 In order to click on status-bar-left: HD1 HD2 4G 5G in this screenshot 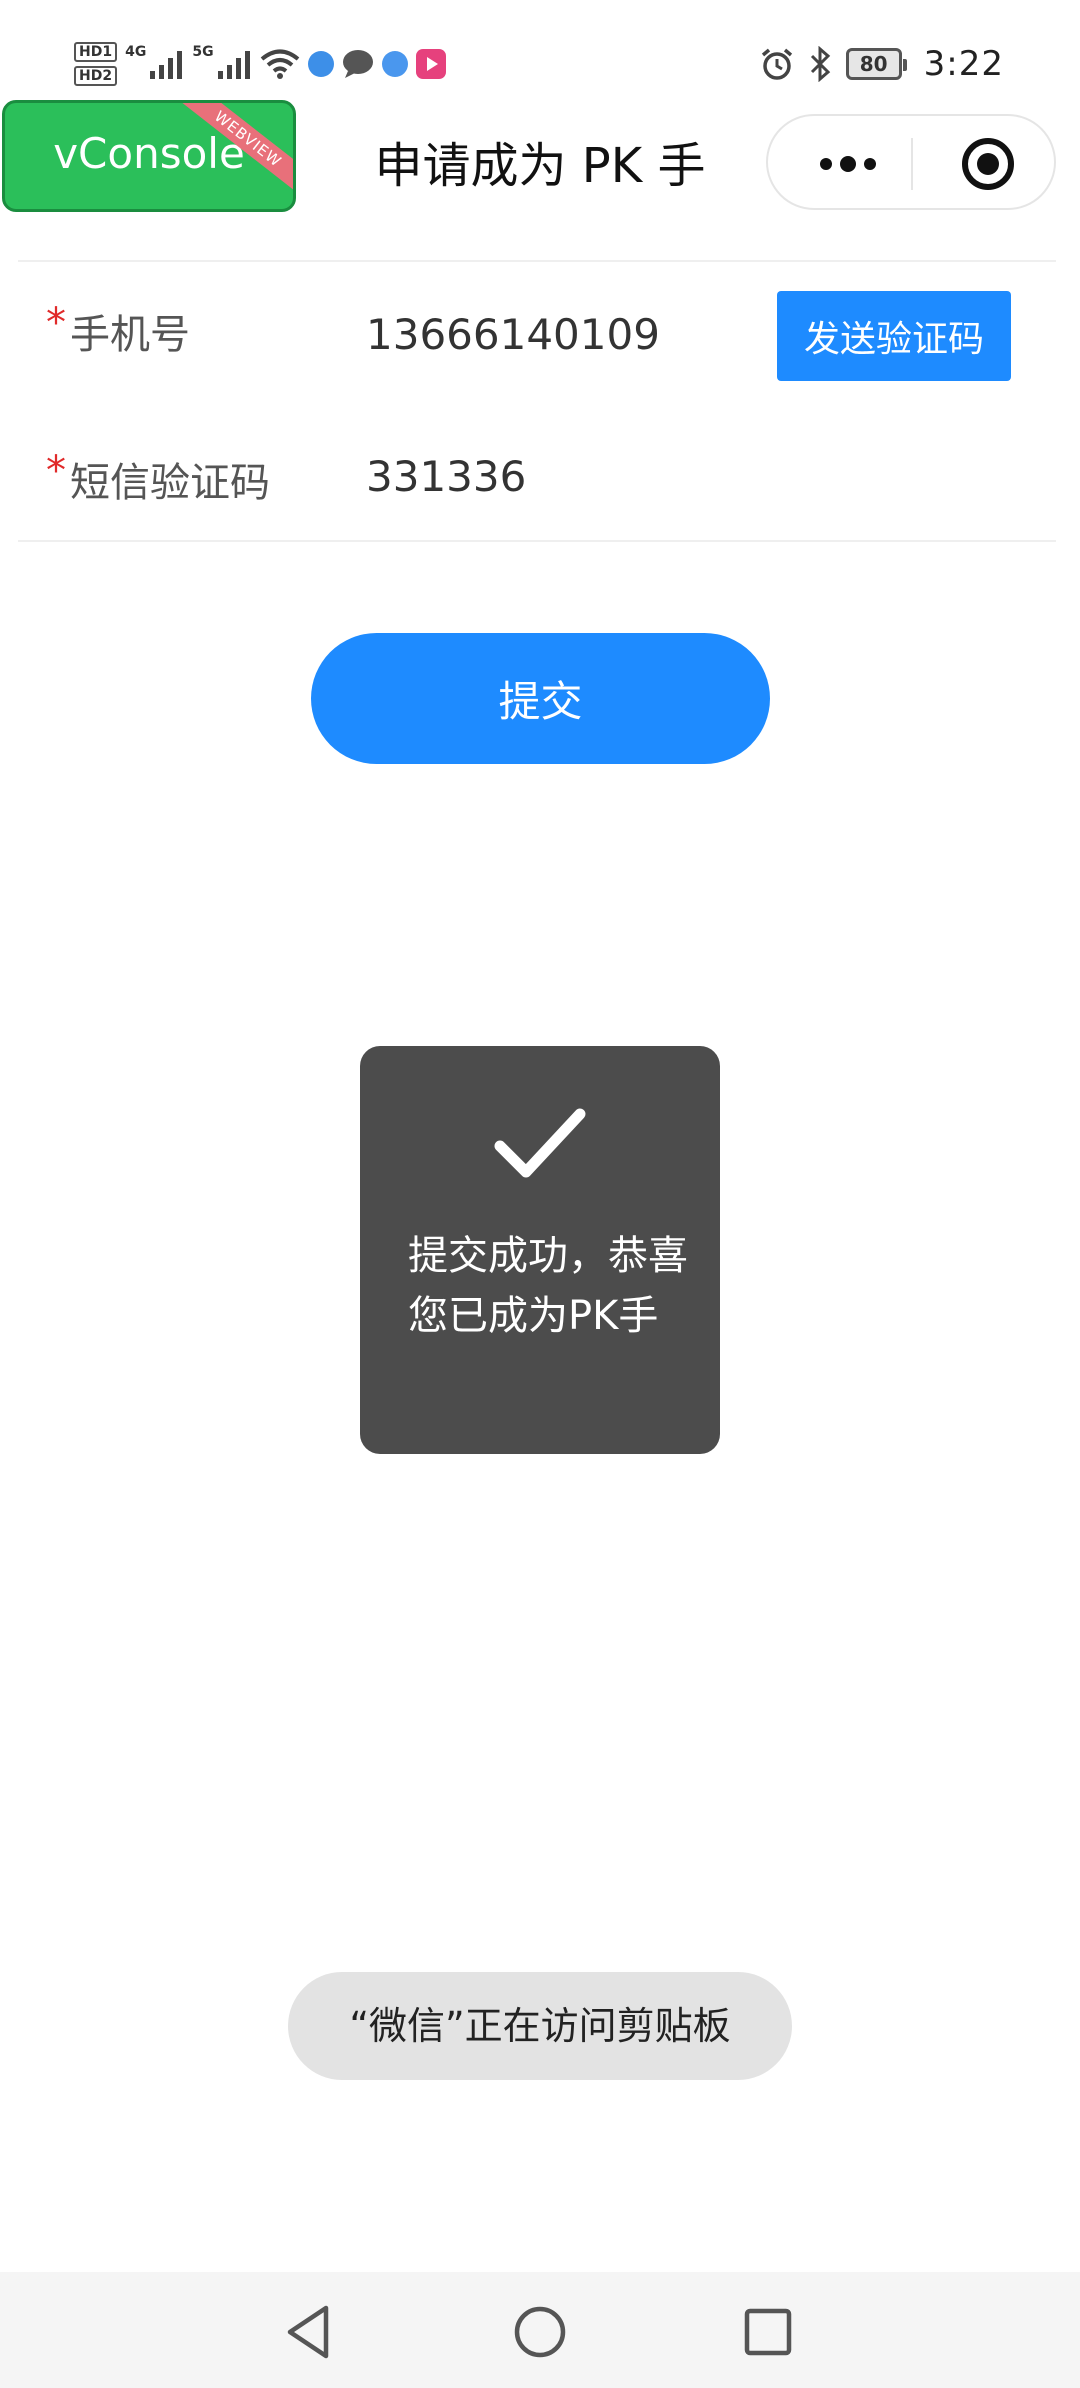, I will do `click(260, 64)`.